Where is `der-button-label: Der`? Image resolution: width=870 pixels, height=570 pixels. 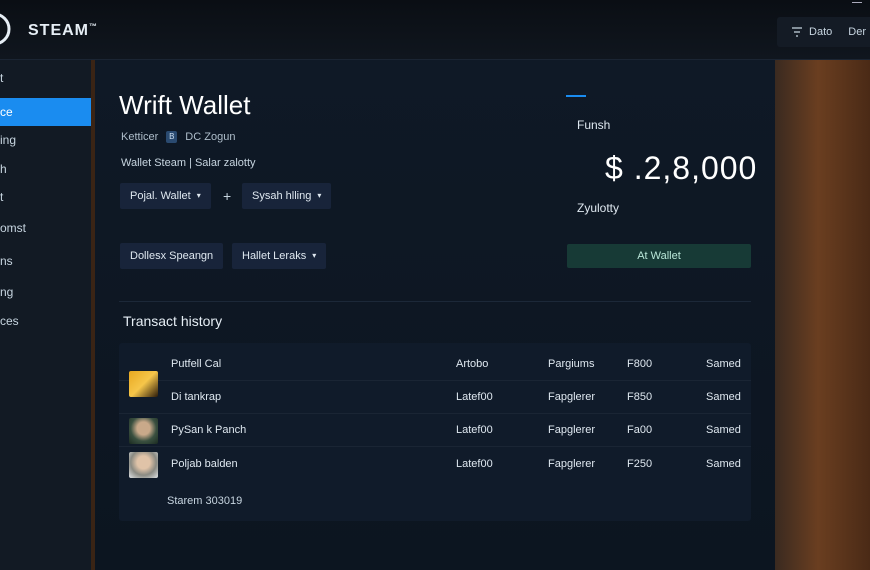 der-button-label: Der is located at coordinates (857, 32).